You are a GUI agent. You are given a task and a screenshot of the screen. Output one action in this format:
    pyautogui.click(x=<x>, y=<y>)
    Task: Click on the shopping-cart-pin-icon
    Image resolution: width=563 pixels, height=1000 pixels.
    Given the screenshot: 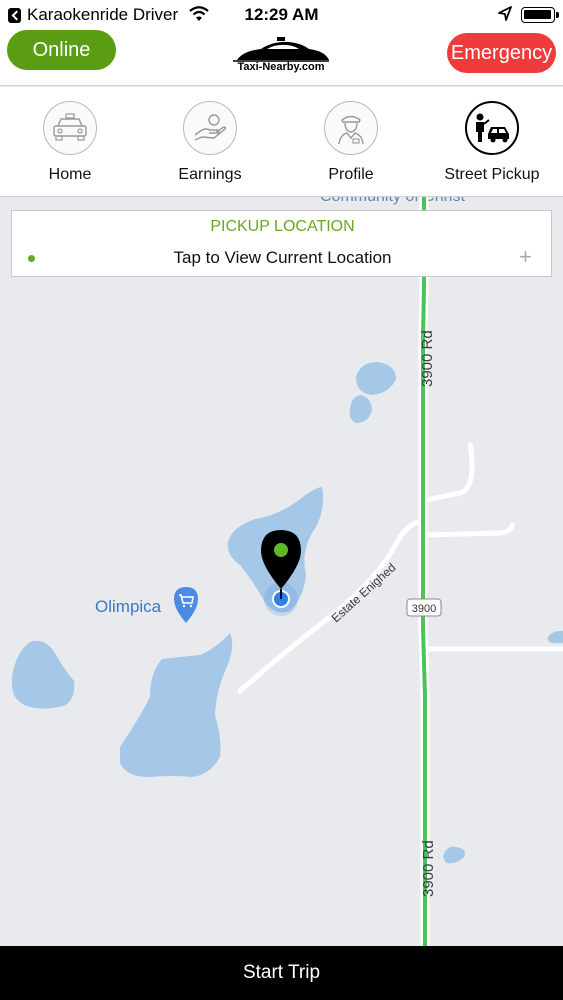 What is the action you would take?
    pyautogui.click(x=186, y=605)
    